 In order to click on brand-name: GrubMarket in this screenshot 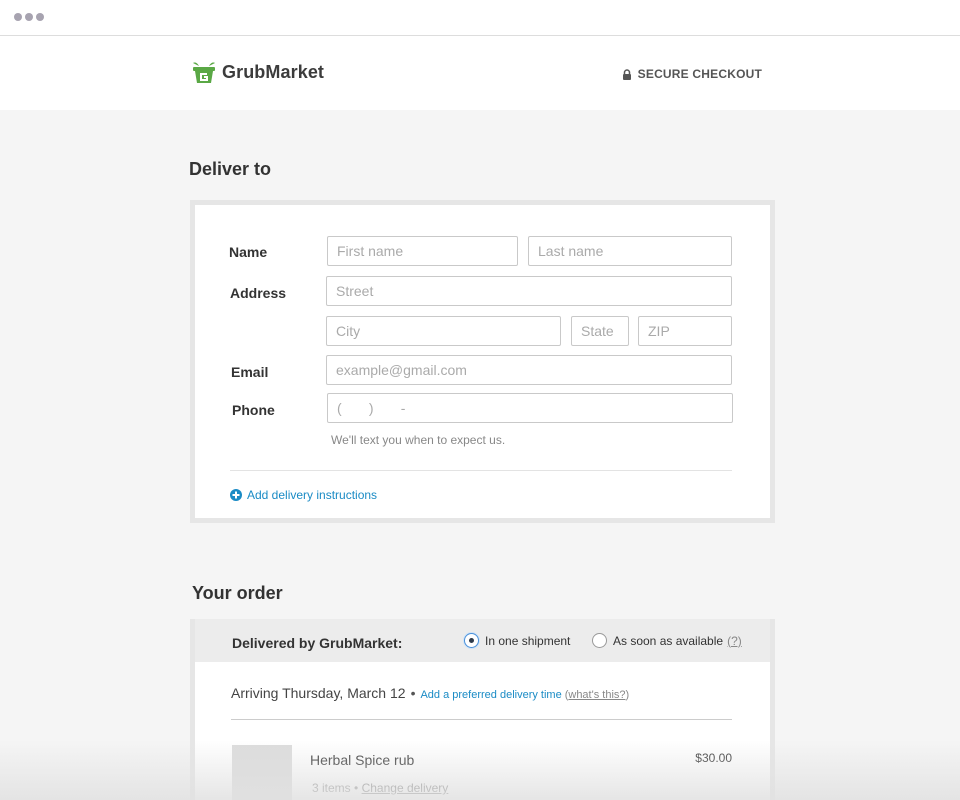, I will do `click(273, 71)`.